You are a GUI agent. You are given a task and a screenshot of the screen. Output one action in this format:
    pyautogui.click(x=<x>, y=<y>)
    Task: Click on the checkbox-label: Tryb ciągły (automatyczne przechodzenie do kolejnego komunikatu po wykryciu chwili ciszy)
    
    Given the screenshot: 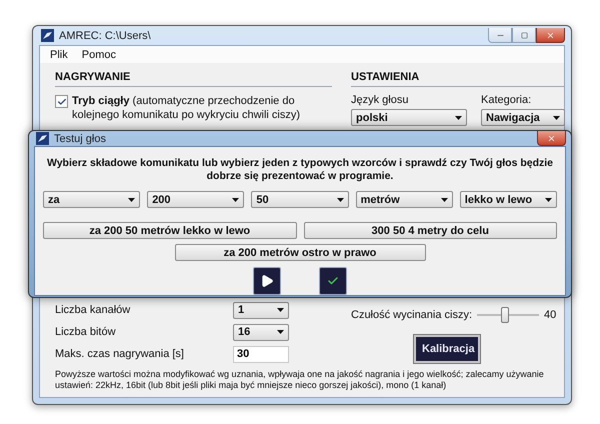 What is the action you would take?
    pyautogui.click(x=187, y=108)
    